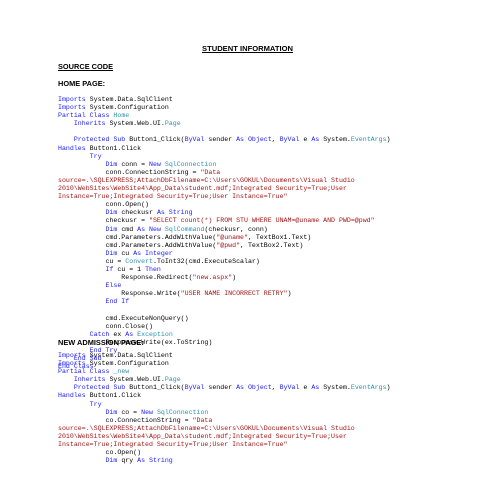  What do you see at coordinates (123, 318) in the screenshot?
I see `code-token: cmd.ExecuteNonQuery()` at bounding box center [123, 318].